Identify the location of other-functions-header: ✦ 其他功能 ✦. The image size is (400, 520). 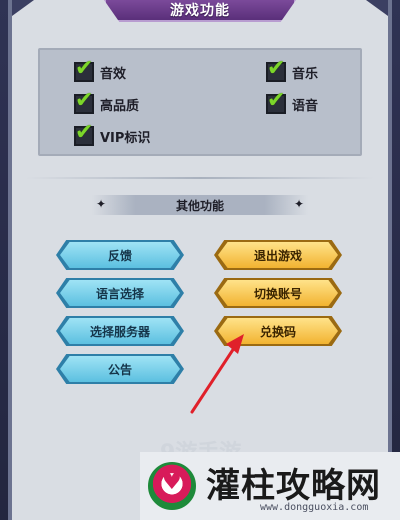
(200, 205).